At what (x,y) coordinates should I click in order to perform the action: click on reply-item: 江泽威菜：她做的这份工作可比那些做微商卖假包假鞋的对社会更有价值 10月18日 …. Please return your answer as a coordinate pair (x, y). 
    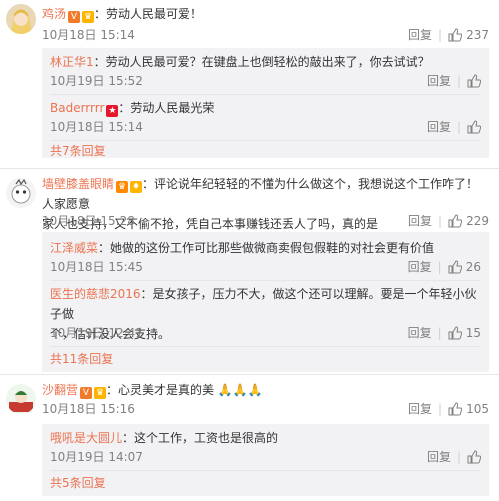
    Looking at the image, I should click on (265, 257).